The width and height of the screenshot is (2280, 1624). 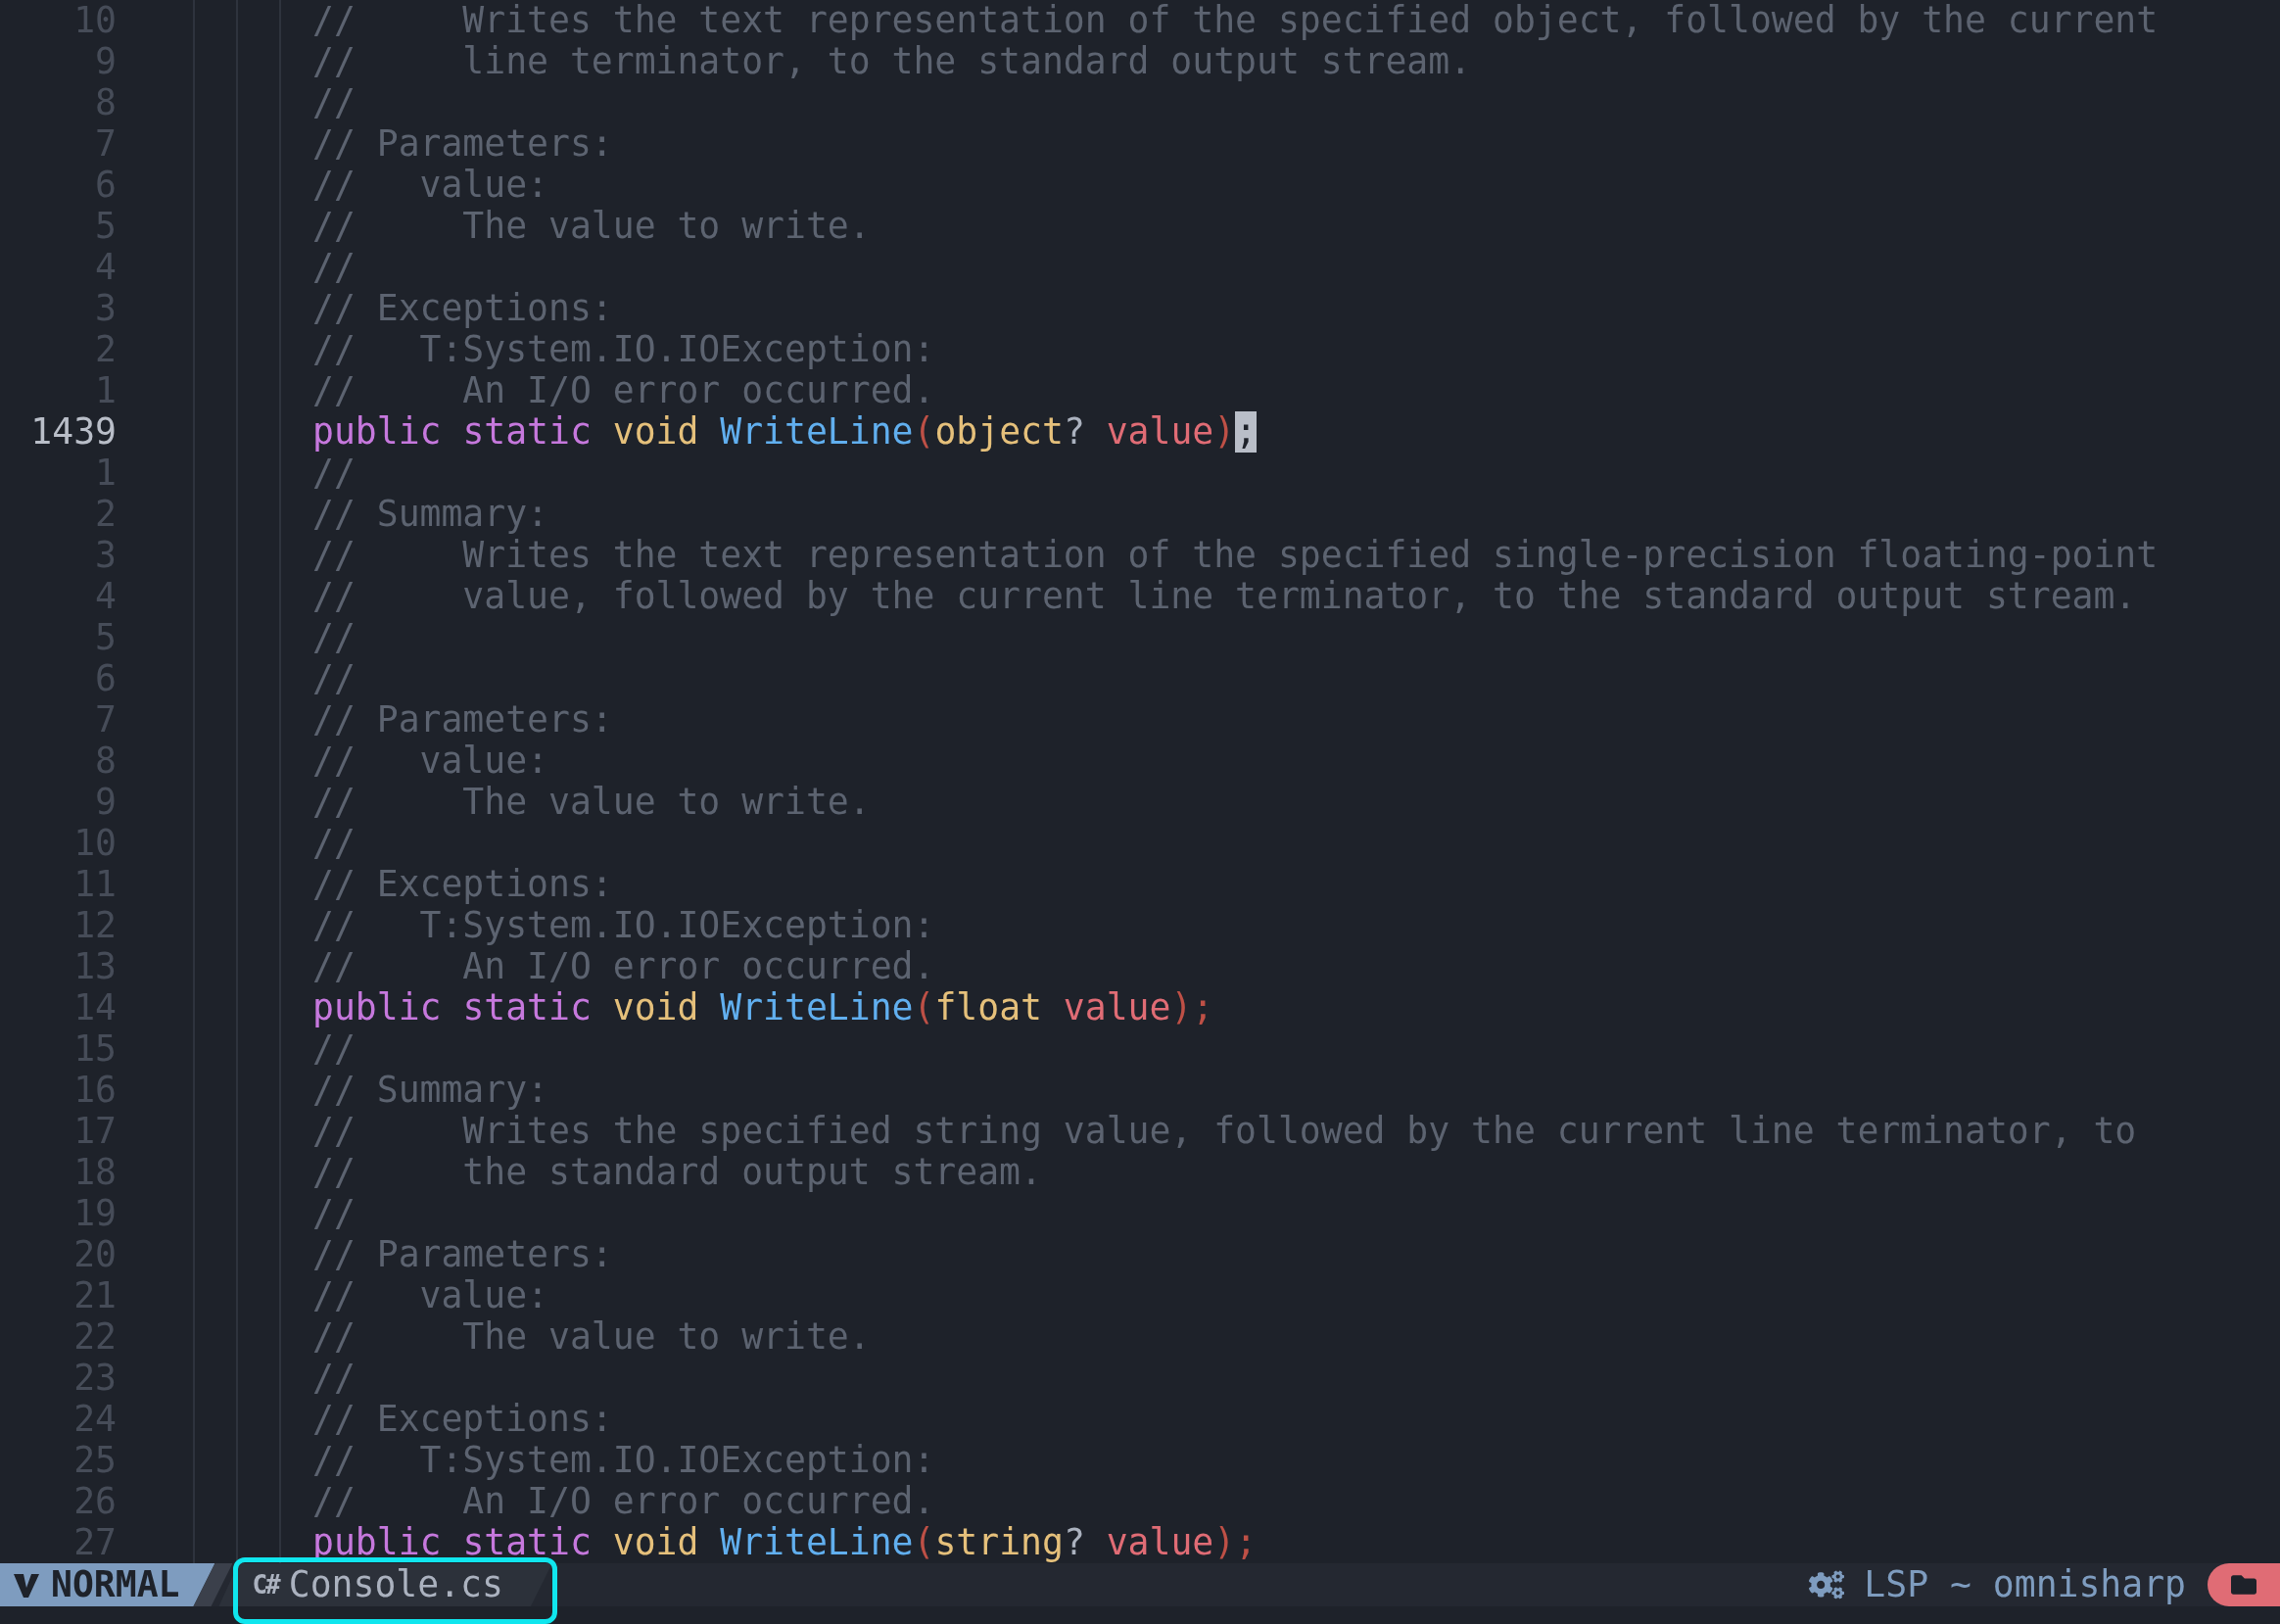 I want to click on file-tab: C# Console.cs, so click(x=385, y=1585).